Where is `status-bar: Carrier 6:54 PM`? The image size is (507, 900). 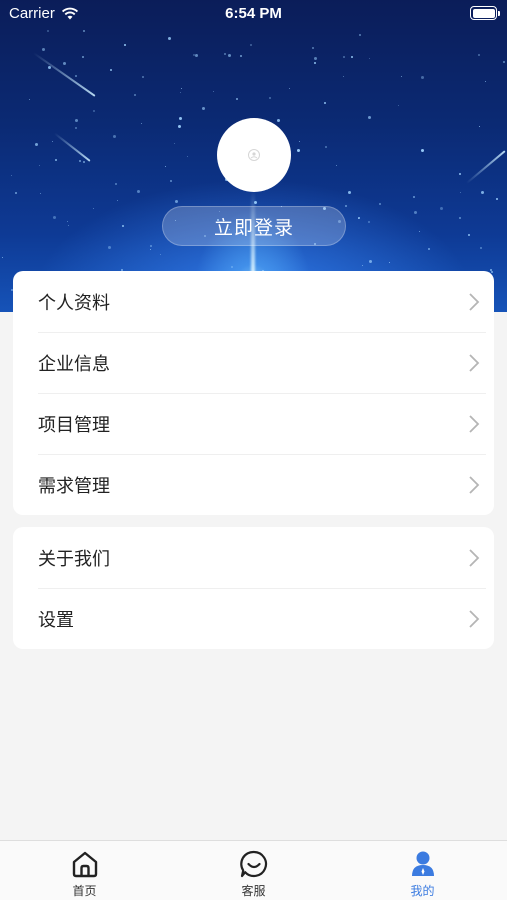
status-bar: Carrier 6:54 PM is located at coordinates (253, 14).